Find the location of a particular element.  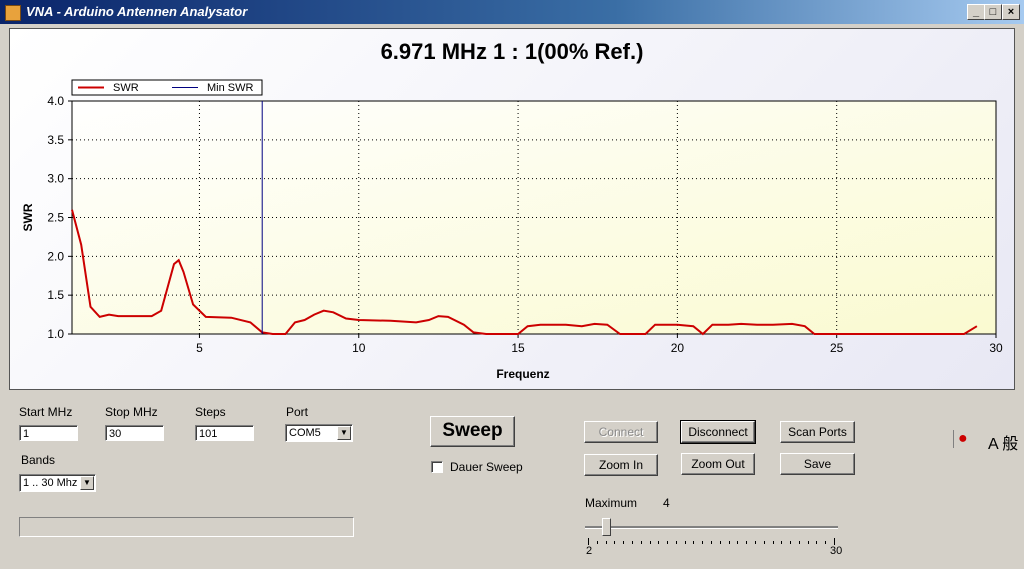

save-button: Save is located at coordinates (817, 464).